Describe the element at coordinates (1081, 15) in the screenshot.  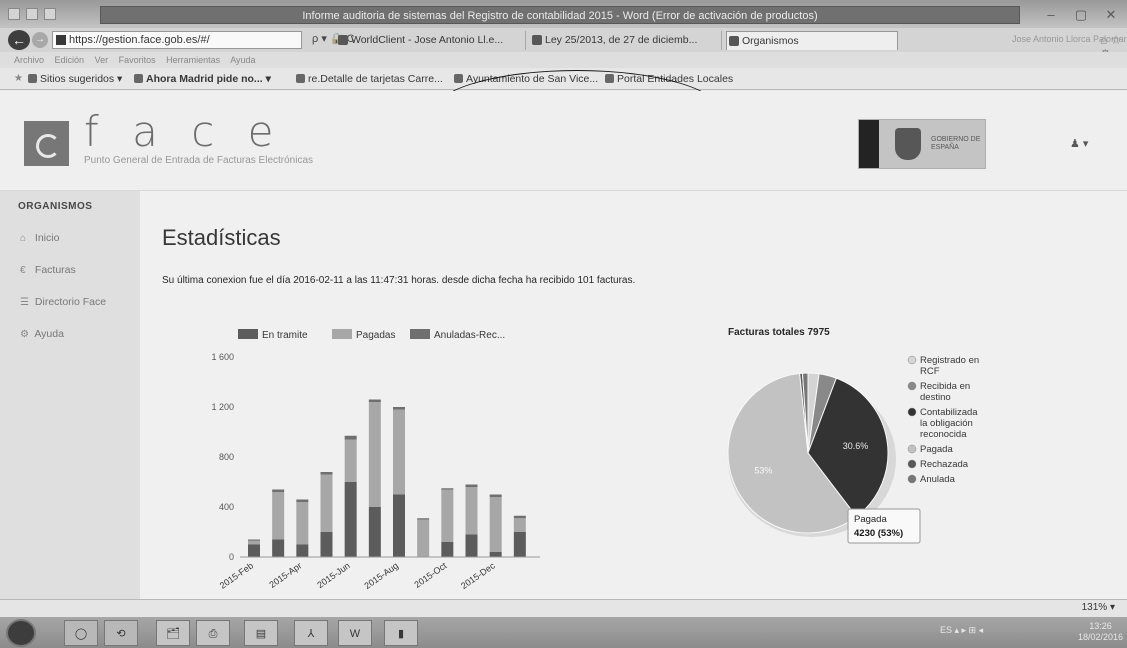
I see `maximize-button: ▢` at that location.